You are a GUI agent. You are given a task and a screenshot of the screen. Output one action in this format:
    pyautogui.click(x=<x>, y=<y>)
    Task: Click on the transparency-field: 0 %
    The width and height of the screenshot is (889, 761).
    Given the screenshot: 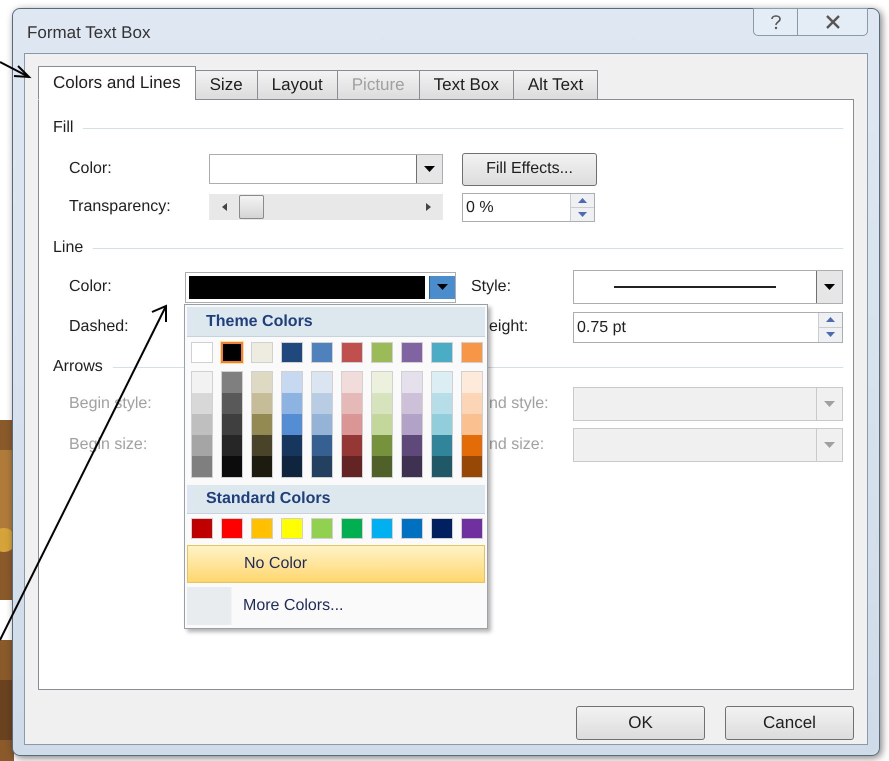 What is the action you would take?
    pyautogui.click(x=528, y=207)
    